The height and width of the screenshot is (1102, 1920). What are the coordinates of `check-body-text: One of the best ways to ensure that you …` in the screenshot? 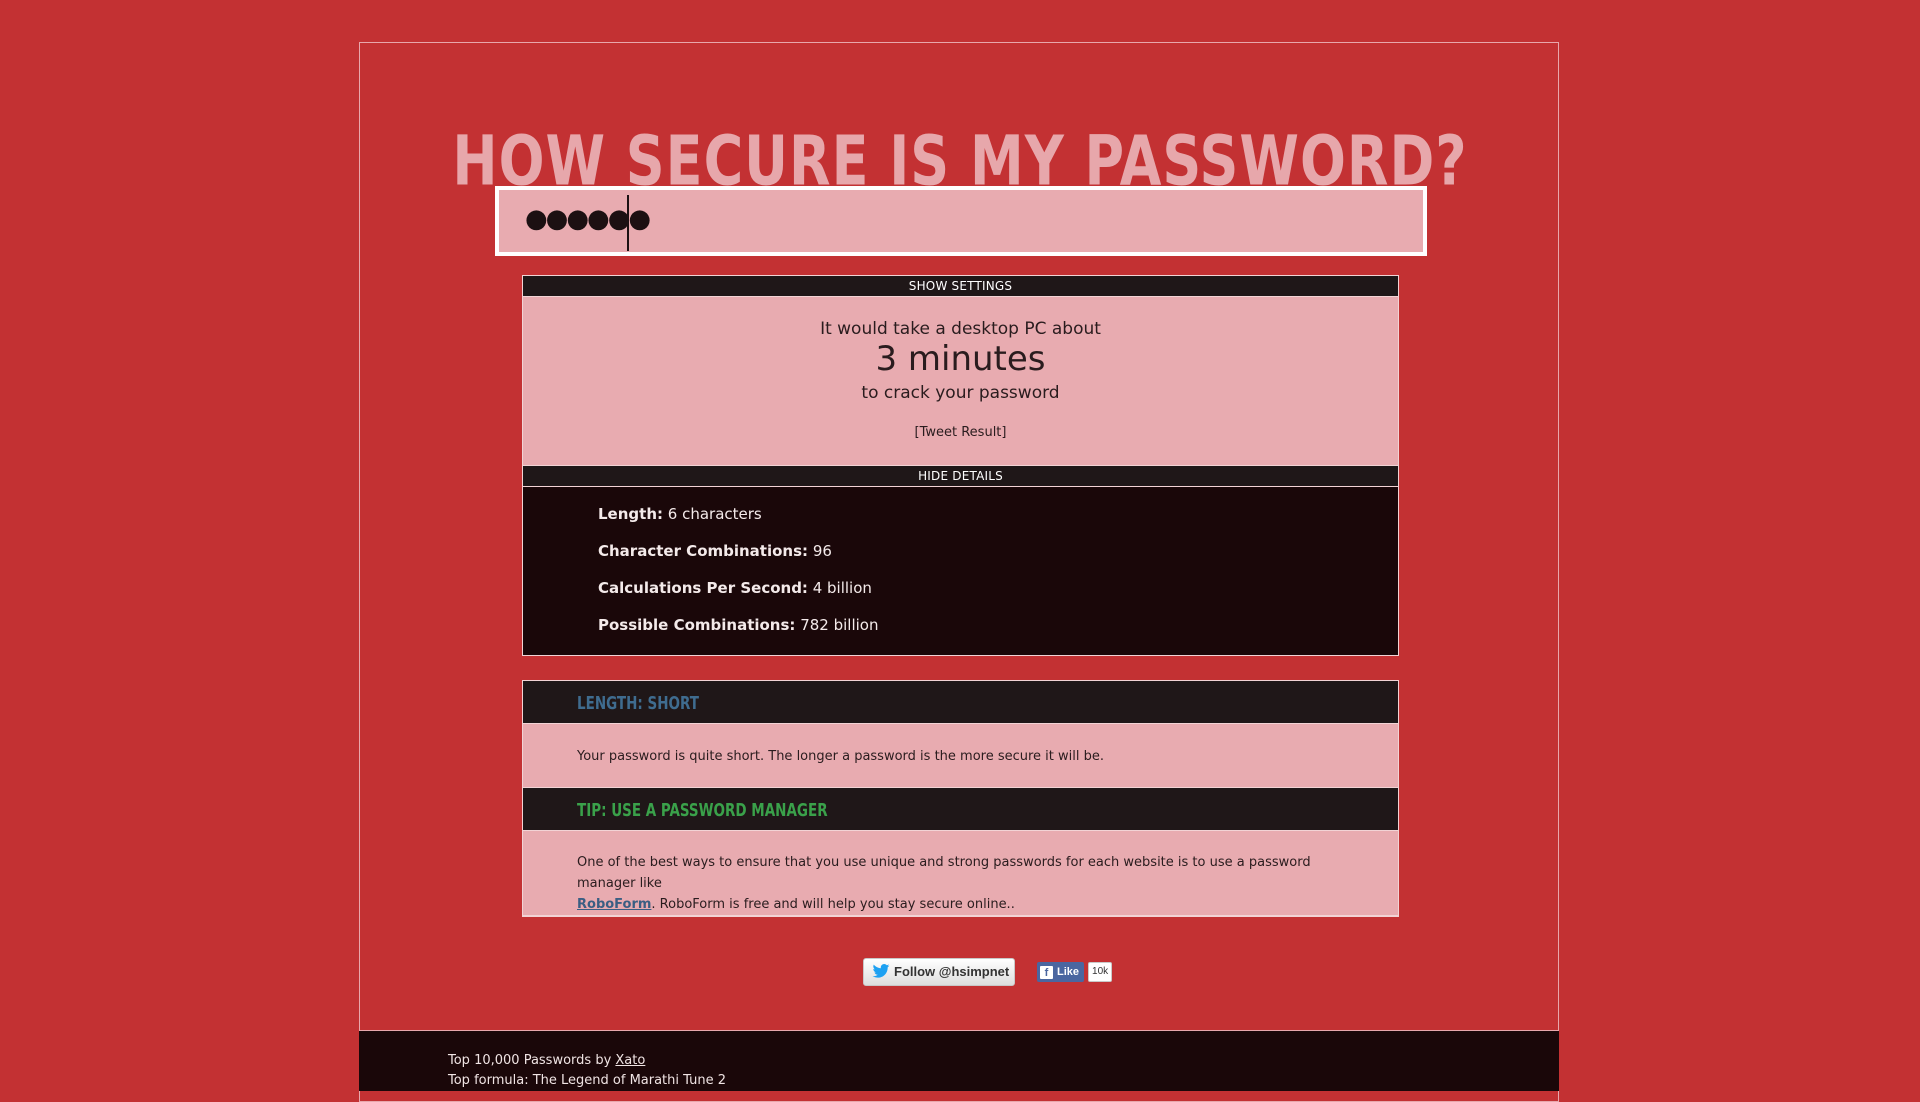 It's located at (947, 883).